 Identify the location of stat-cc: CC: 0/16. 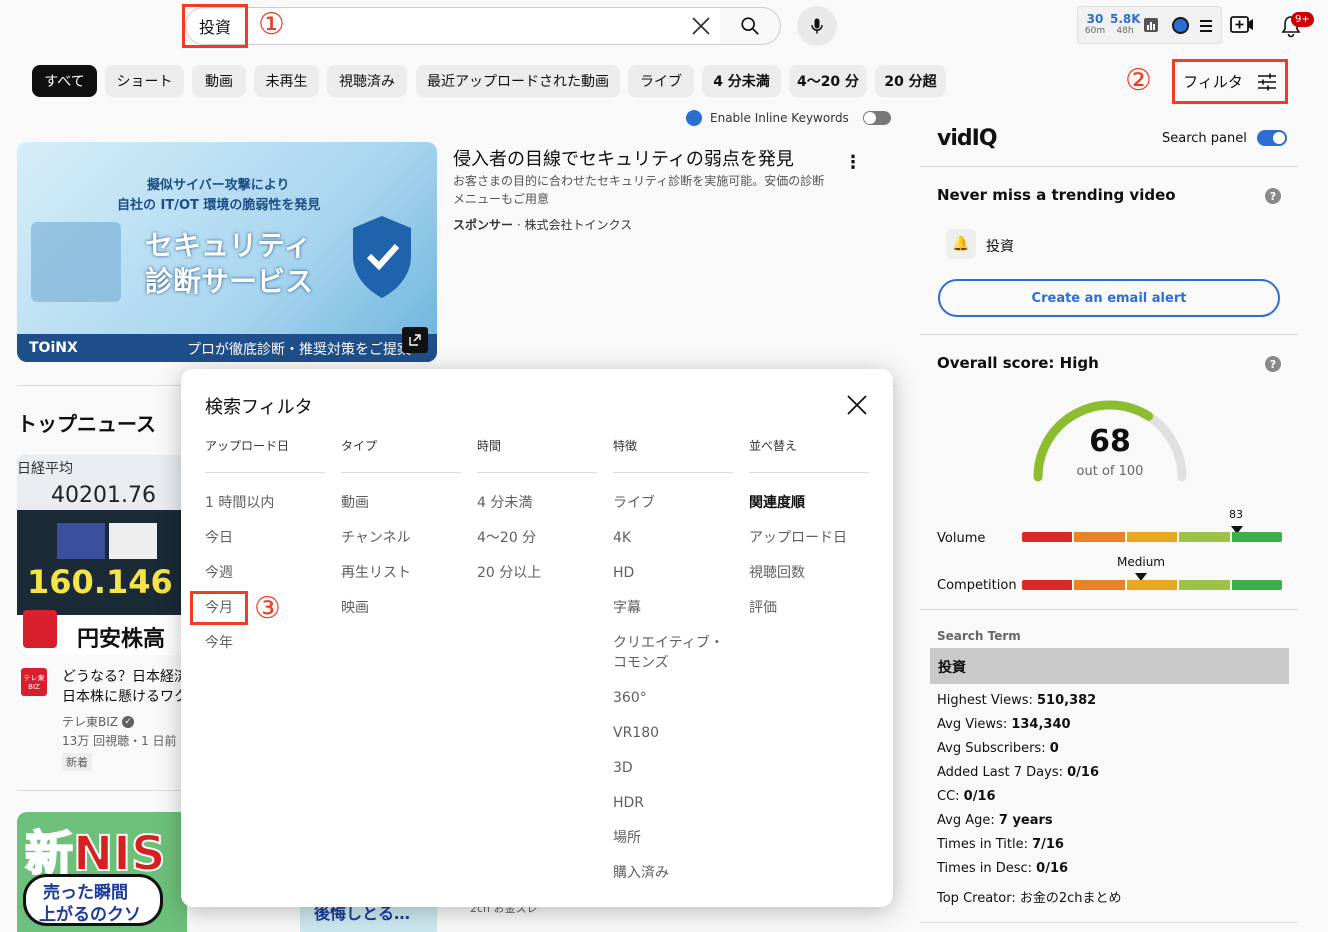
(966, 796).